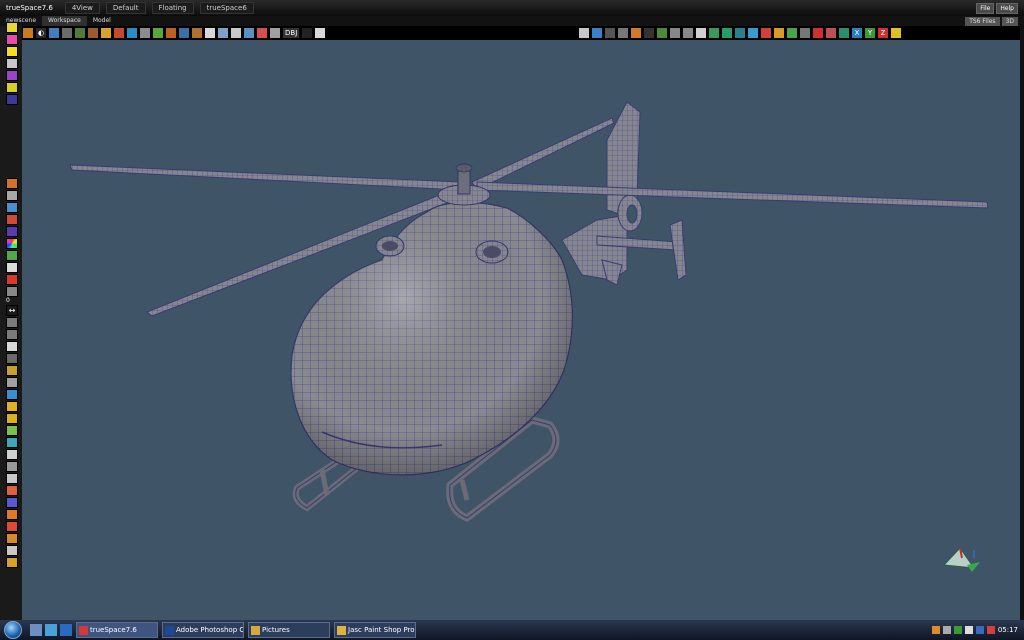  Describe the element at coordinates (961, 559) in the screenshot. I see `navigation-gizmo` at that location.